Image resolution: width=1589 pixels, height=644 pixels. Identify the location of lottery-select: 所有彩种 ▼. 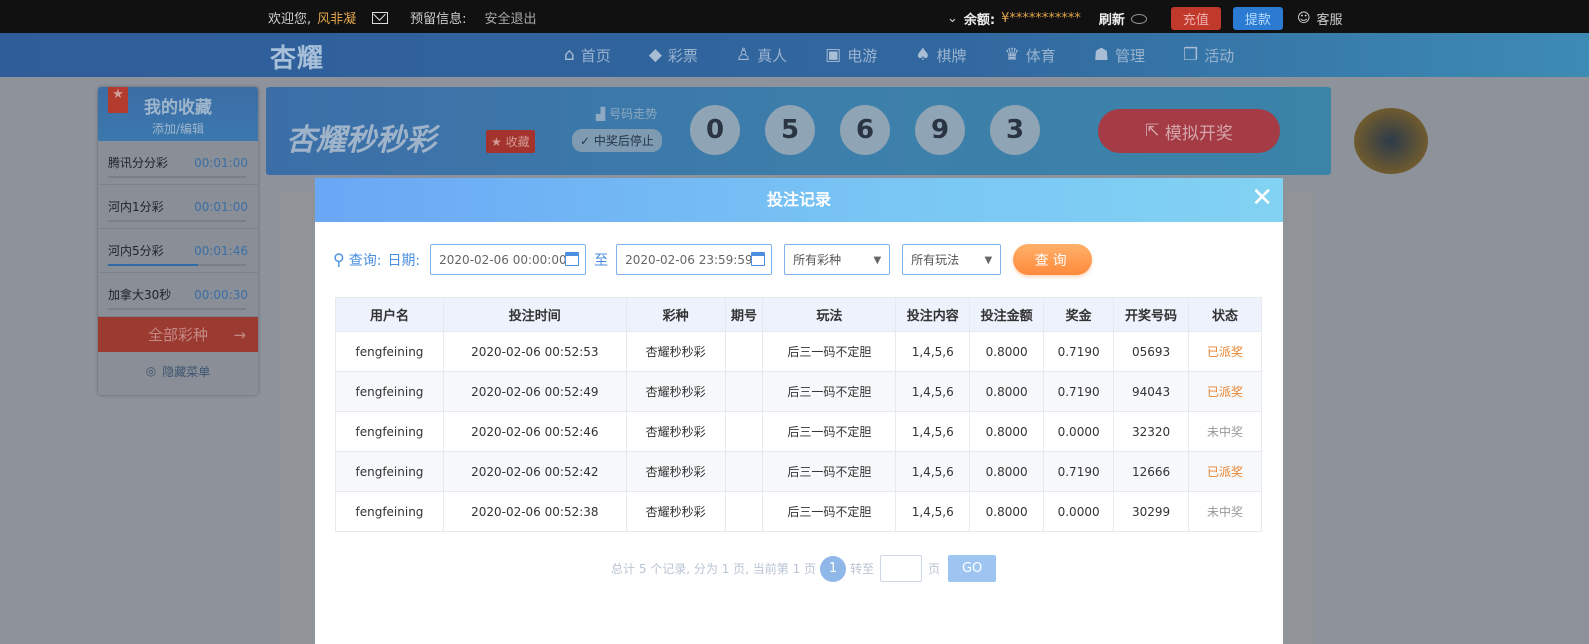
(837, 259).